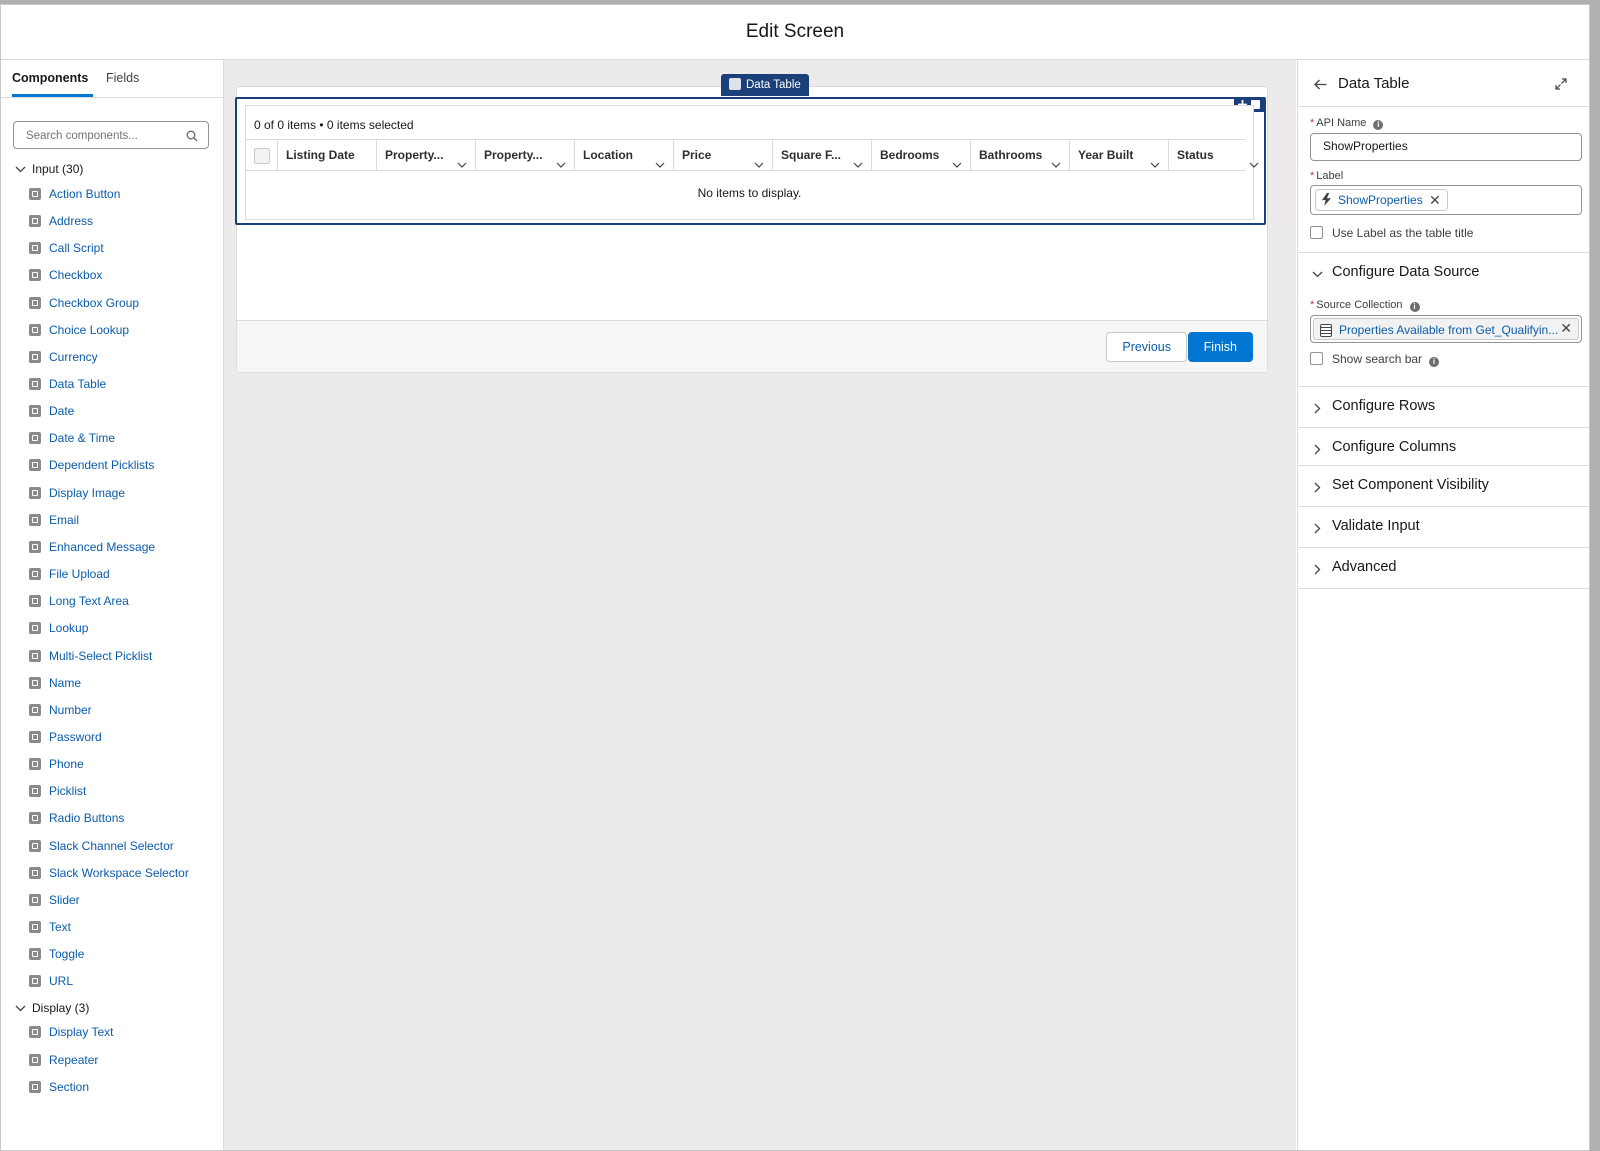 This screenshot has width=1600, height=1151. What do you see at coordinates (1443, 568) in the screenshot?
I see `section-advanced: Advanced` at bounding box center [1443, 568].